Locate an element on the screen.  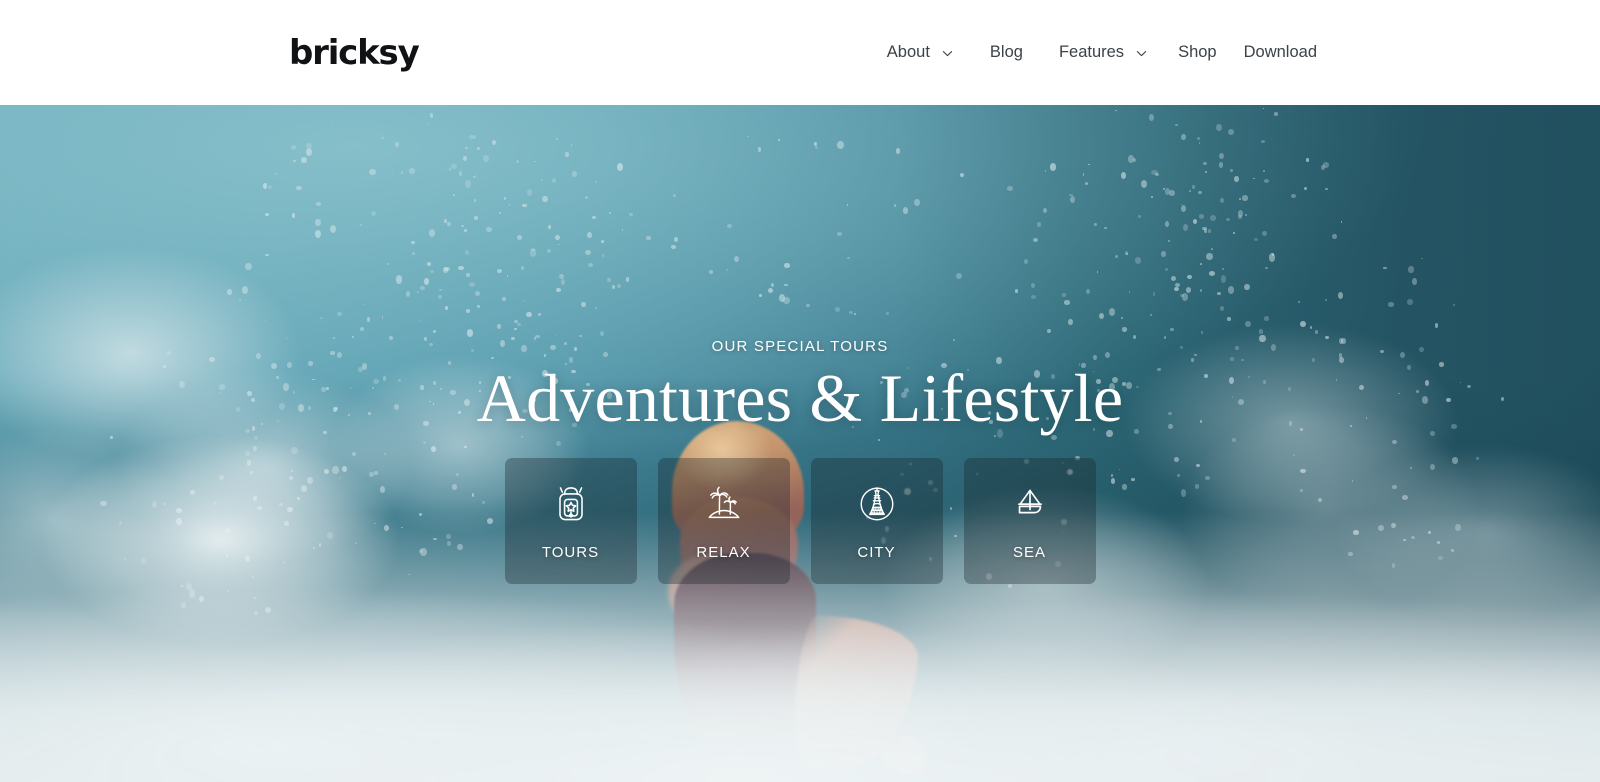
nav-item-label: About is located at coordinates (908, 52).